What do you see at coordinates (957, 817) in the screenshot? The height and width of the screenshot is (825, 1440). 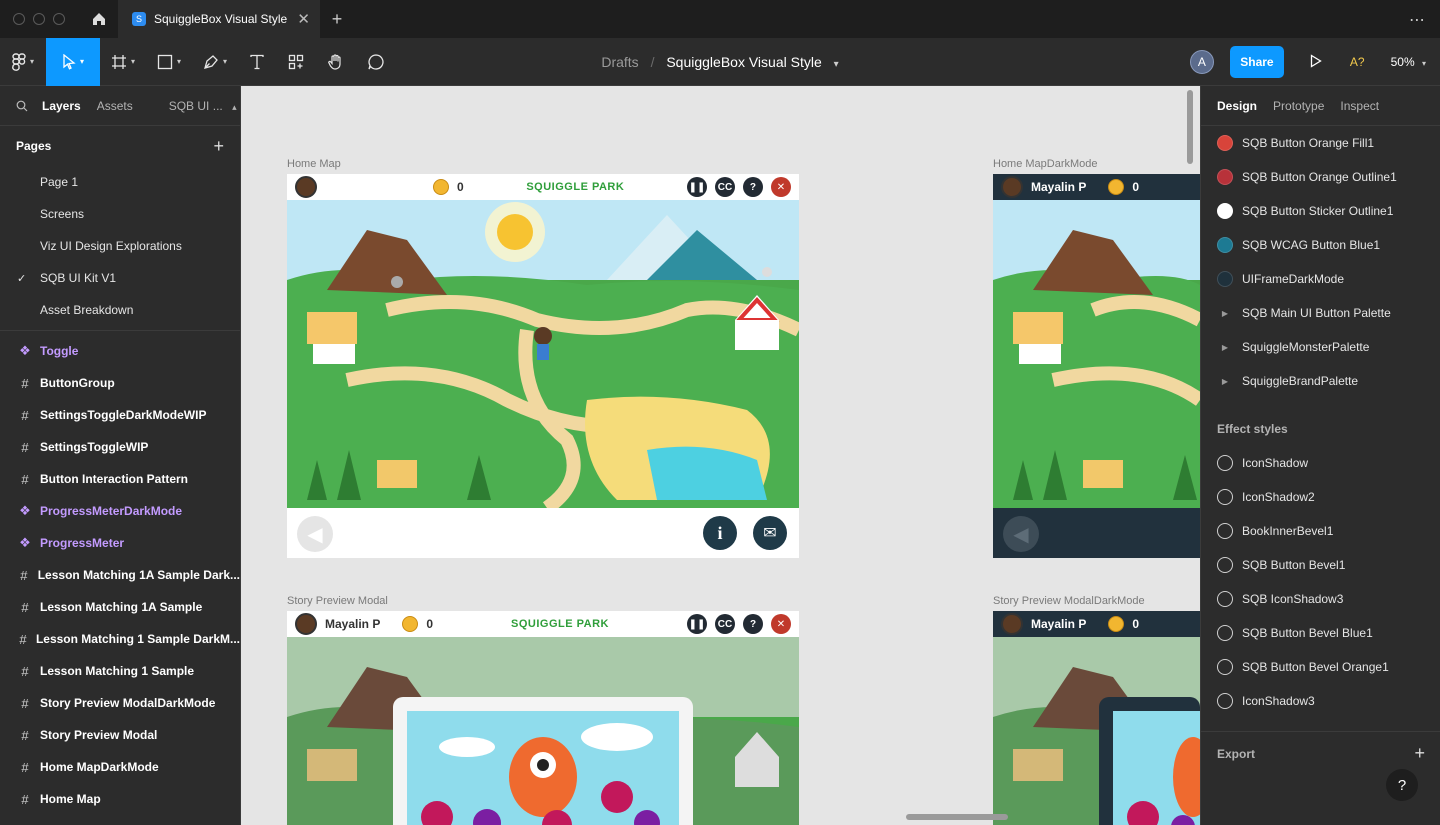 I see `horizontal-scrollbar` at bounding box center [957, 817].